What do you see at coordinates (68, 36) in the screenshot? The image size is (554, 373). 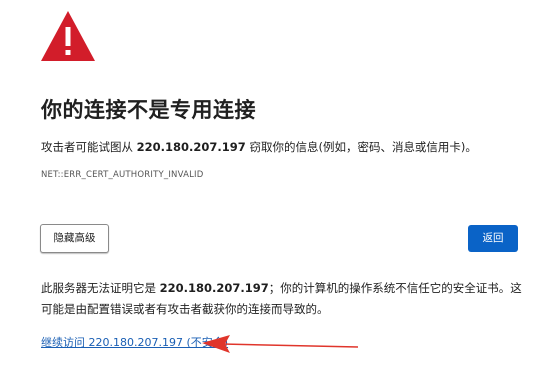 I see `warning-triangle-icon` at bounding box center [68, 36].